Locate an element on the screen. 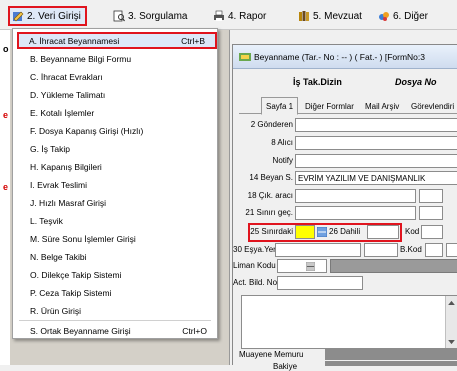 The height and width of the screenshot is (371, 457). tab-diger-formlar: Diğer Formlar is located at coordinates (329, 106).